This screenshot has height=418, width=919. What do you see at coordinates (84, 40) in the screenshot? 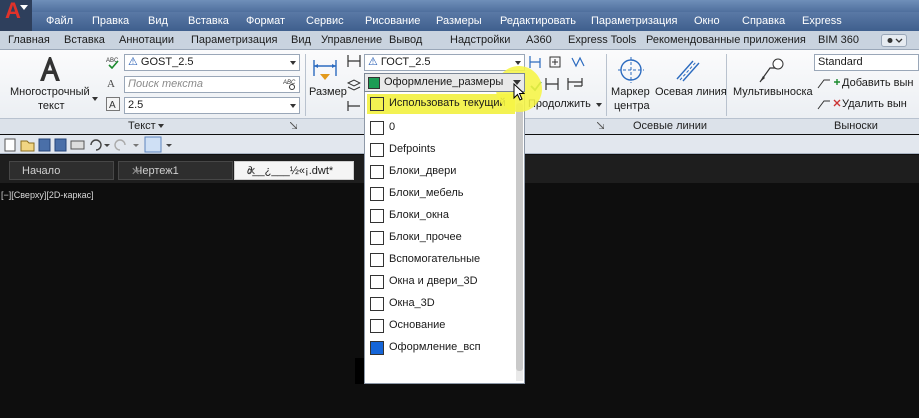
I see `tab-insert: Вставка` at bounding box center [84, 40].